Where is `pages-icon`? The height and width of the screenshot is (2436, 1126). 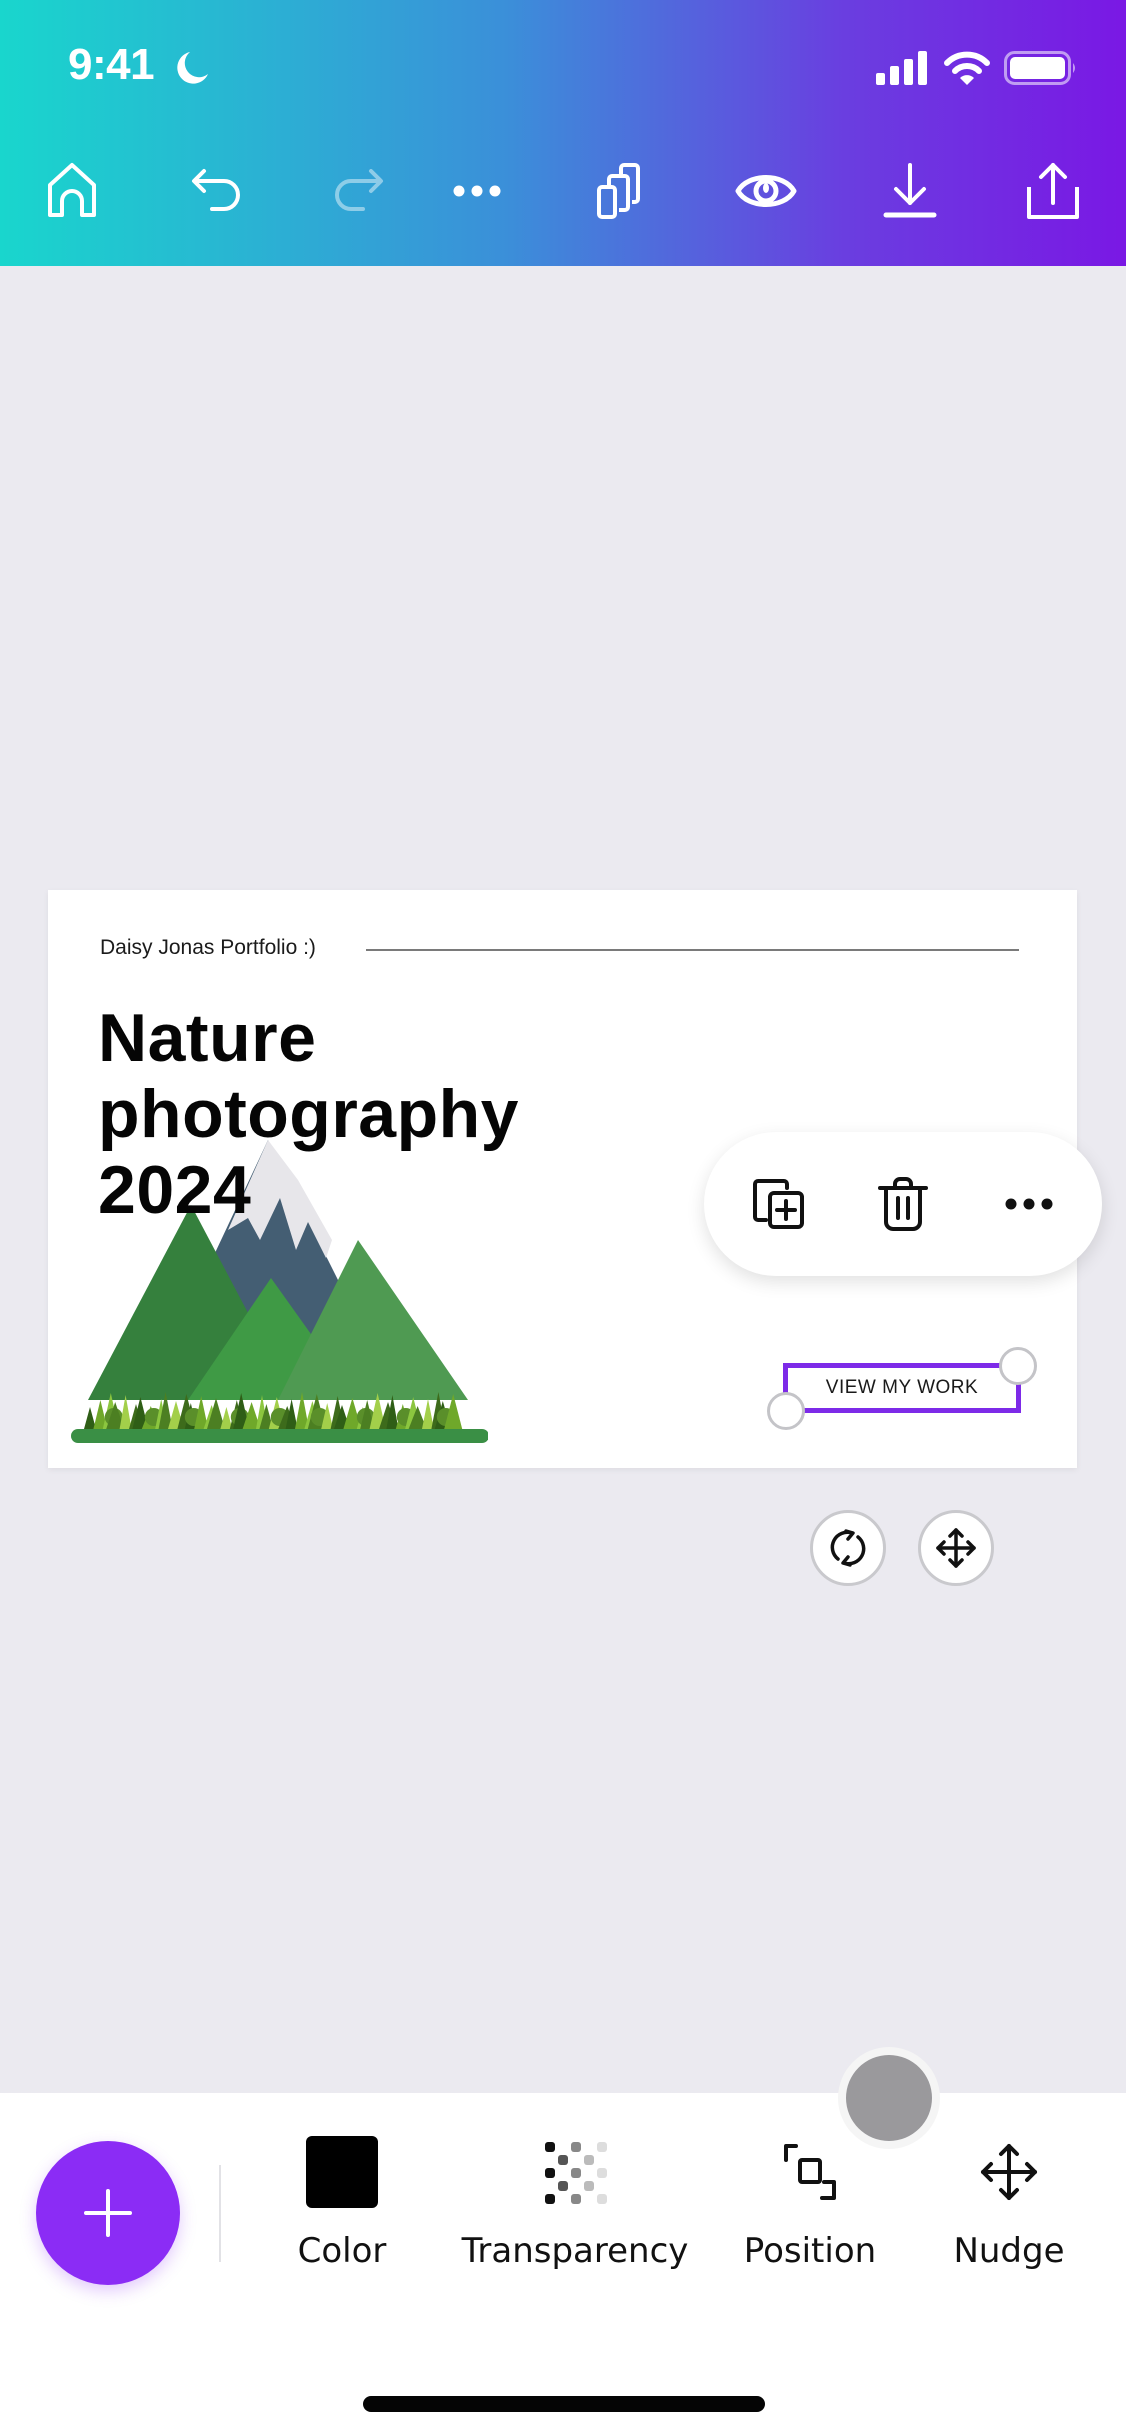
pages-icon is located at coordinates (618, 191).